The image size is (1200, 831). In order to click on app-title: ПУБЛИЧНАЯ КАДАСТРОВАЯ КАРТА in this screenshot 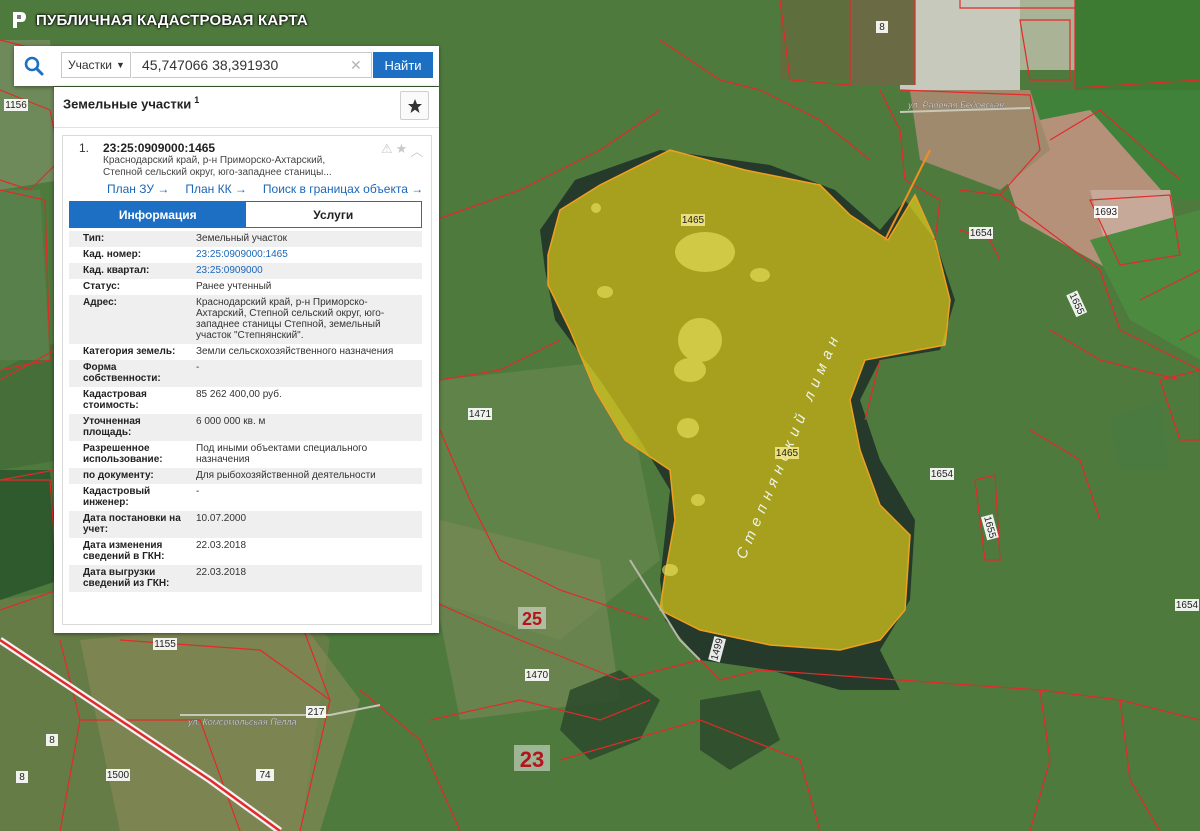, I will do `click(159, 20)`.